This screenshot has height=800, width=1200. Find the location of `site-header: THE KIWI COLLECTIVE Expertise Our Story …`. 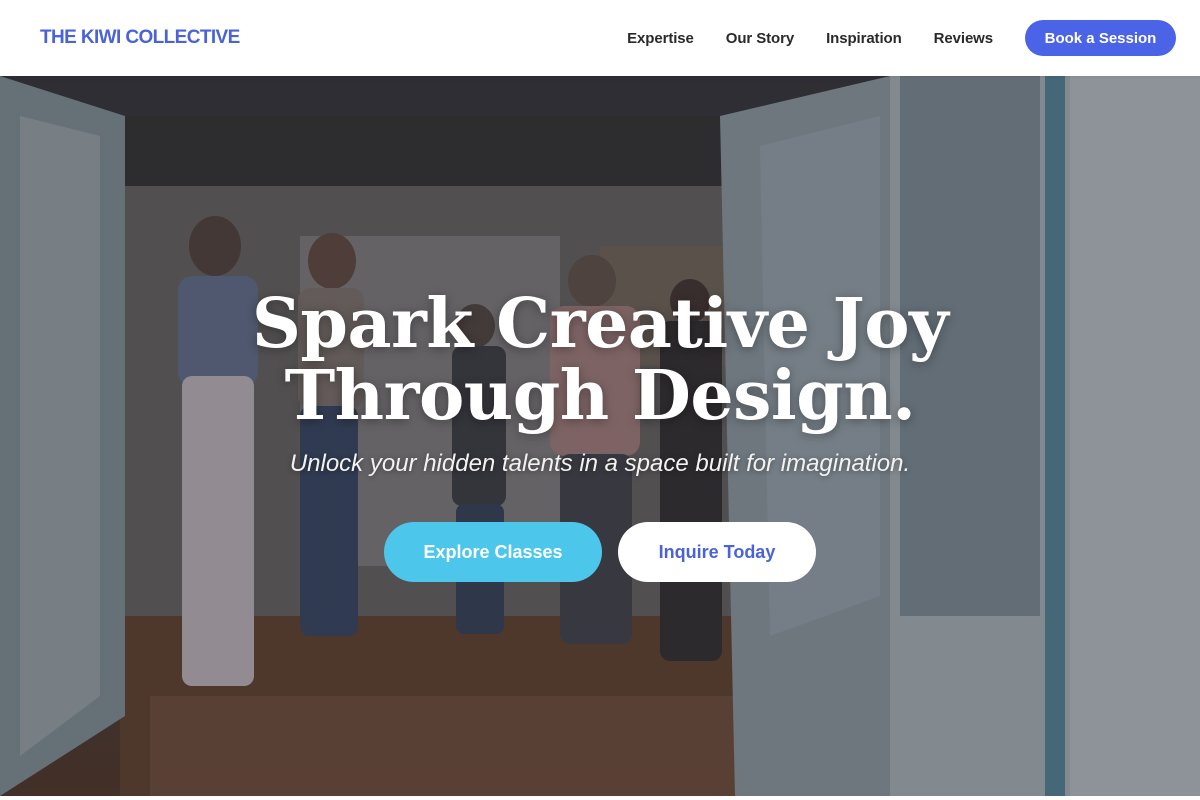

site-header: THE KIWI COLLECTIVE Expertise Our Story … is located at coordinates (600, 38).